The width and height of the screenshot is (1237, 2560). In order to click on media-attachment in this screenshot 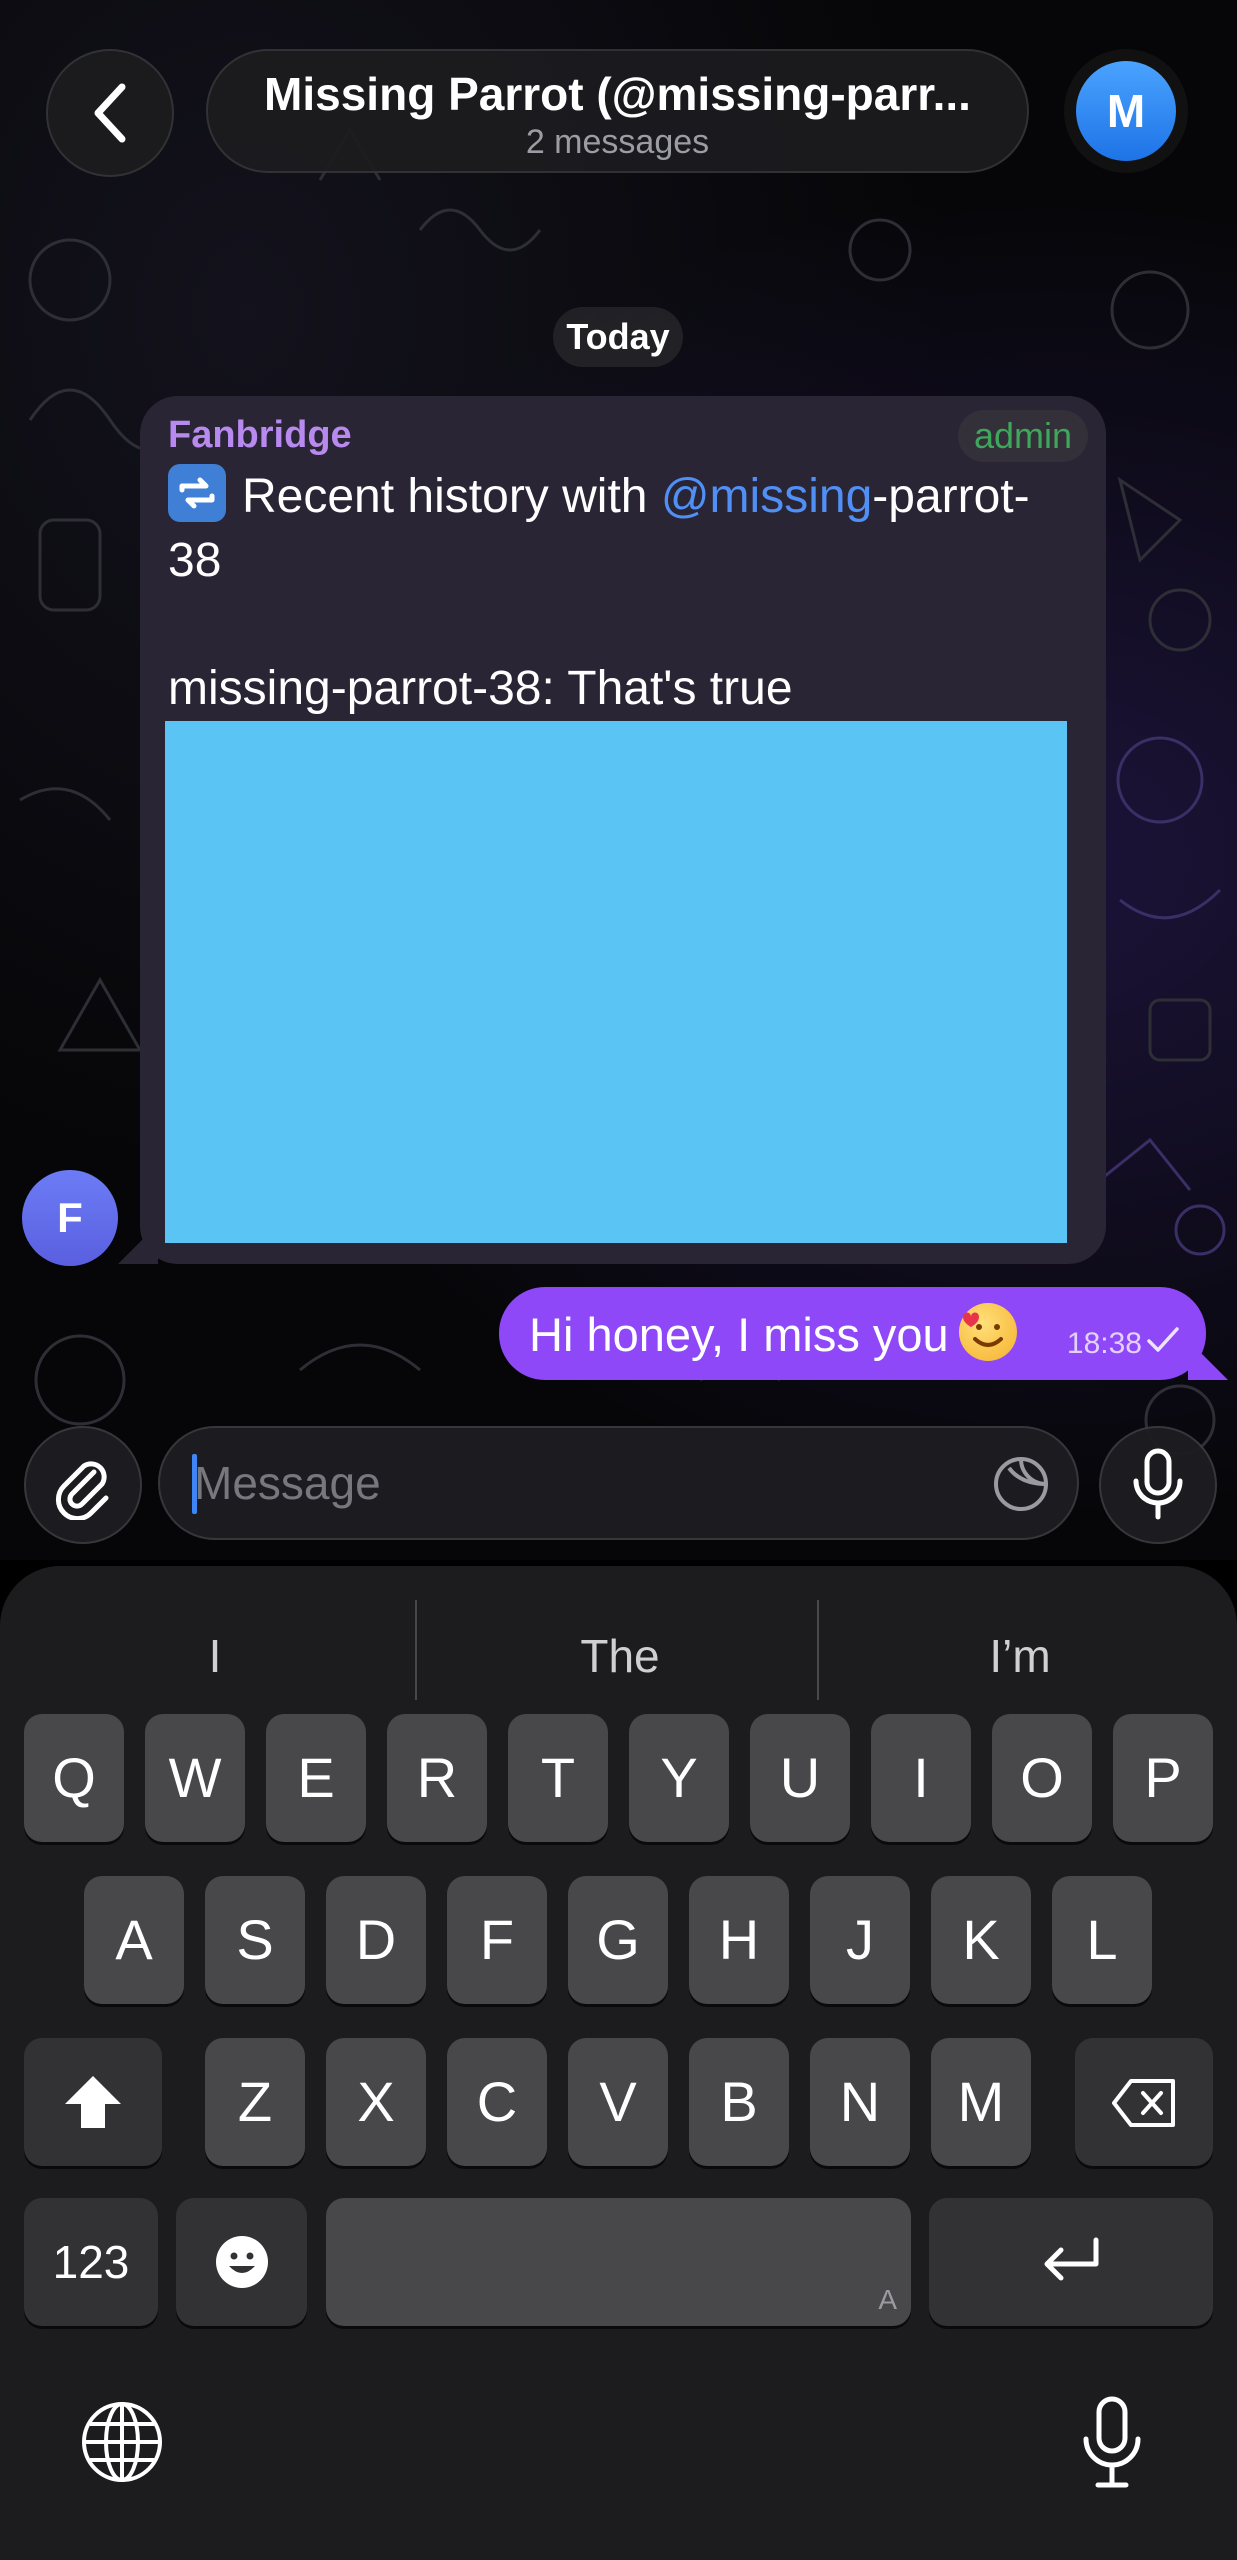, I will do `click(616, 982)`.